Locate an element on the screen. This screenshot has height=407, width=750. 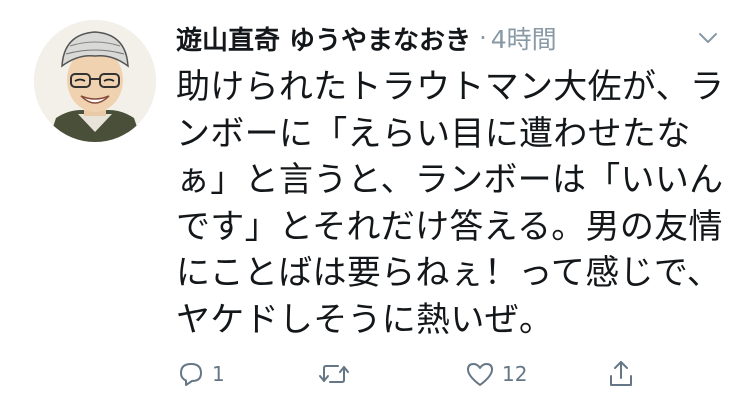
timestamp: 4時間 is located at coordinates (524, 38).